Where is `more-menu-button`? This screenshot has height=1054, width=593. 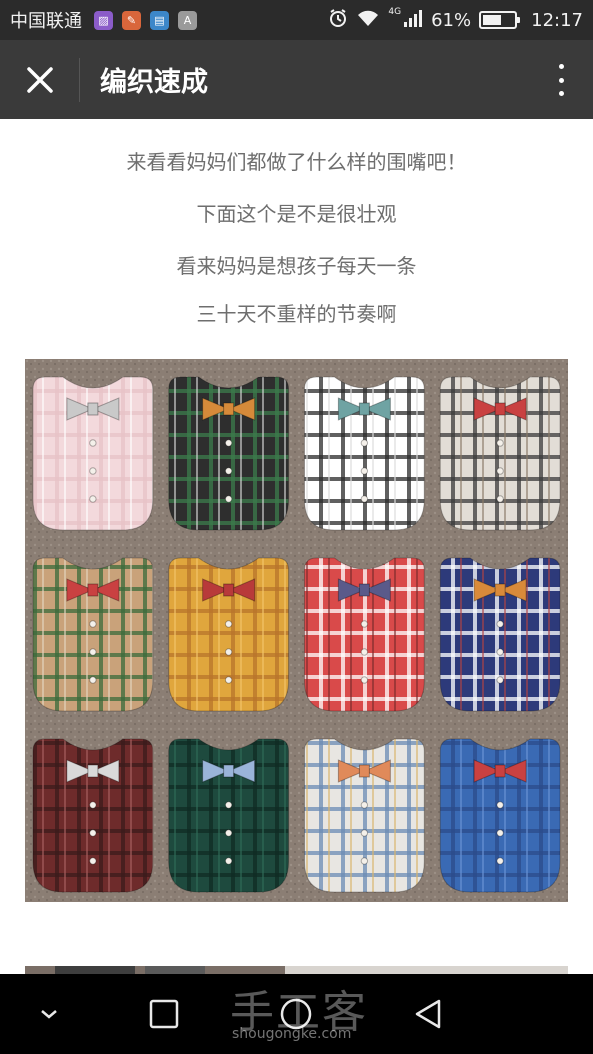
more-menu-button is located at coordinates (561, 80).